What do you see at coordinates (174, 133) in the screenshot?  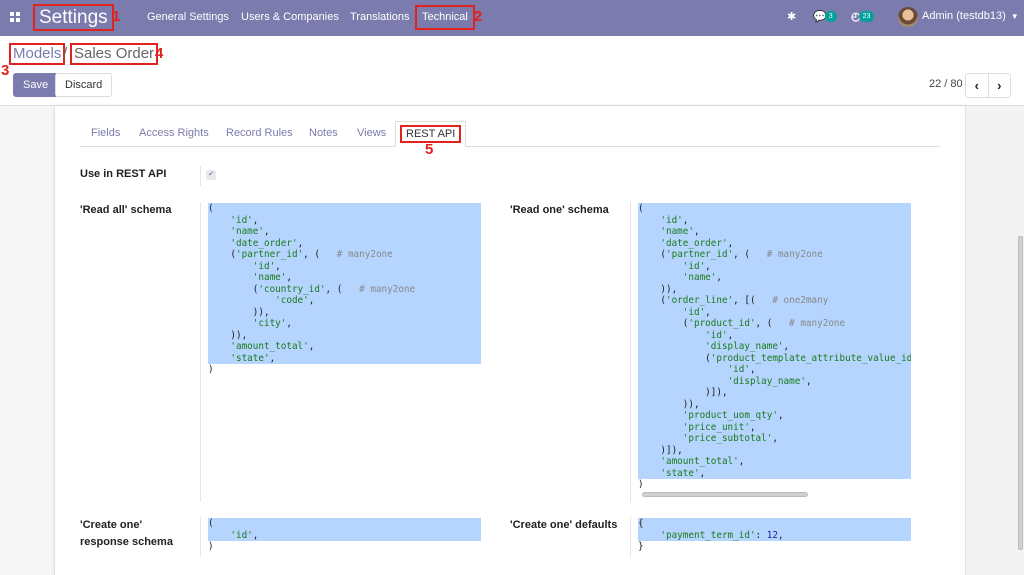 I see `tab-access-rights: Access Rights` at bounding box center [174, 133].